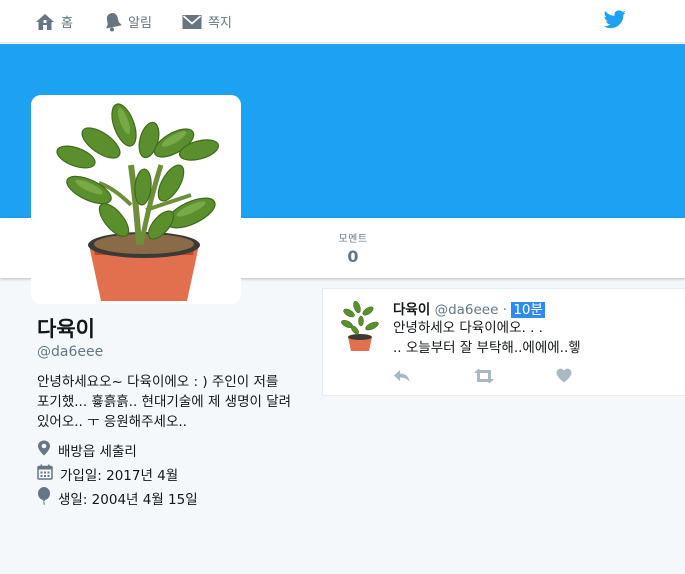 The width and height of the screenshot is (685, 574). I want to click on profile-avatar, so click(136, 199).